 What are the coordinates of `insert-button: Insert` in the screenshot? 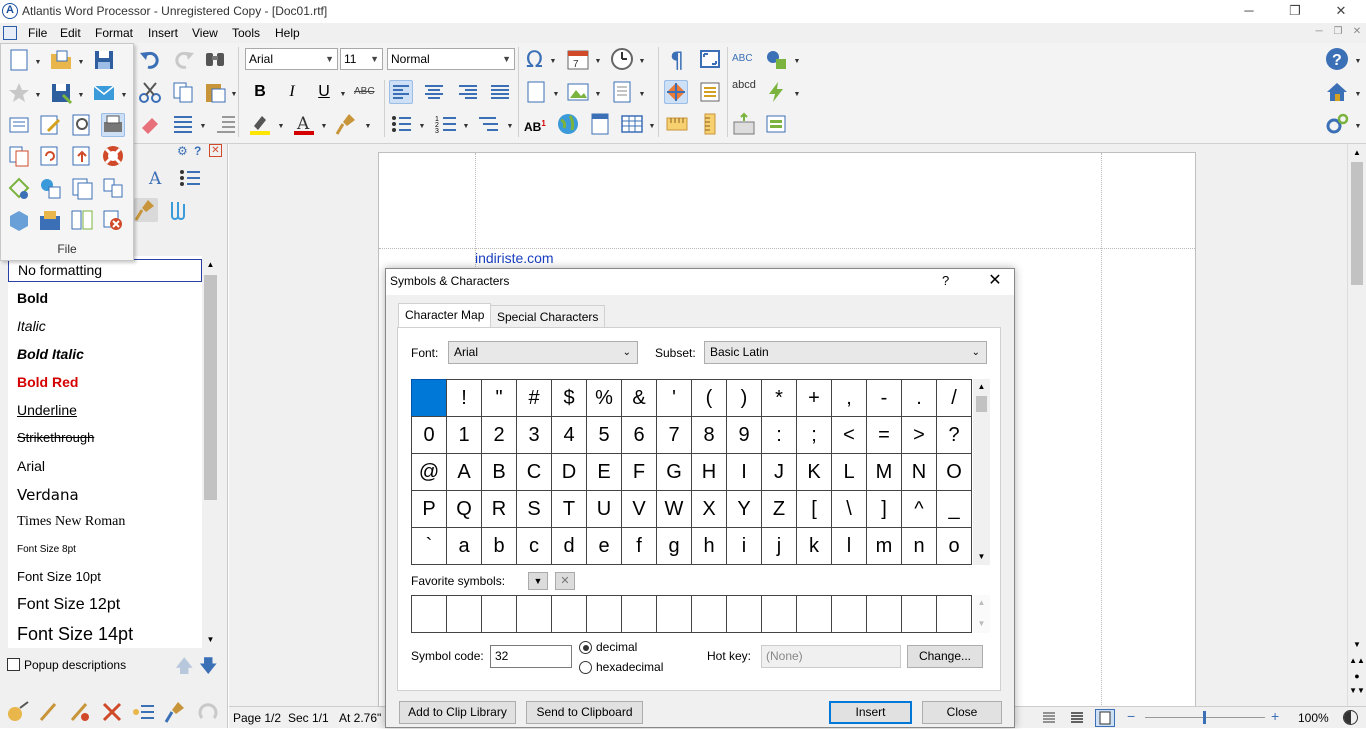 It's located at (870, 712).